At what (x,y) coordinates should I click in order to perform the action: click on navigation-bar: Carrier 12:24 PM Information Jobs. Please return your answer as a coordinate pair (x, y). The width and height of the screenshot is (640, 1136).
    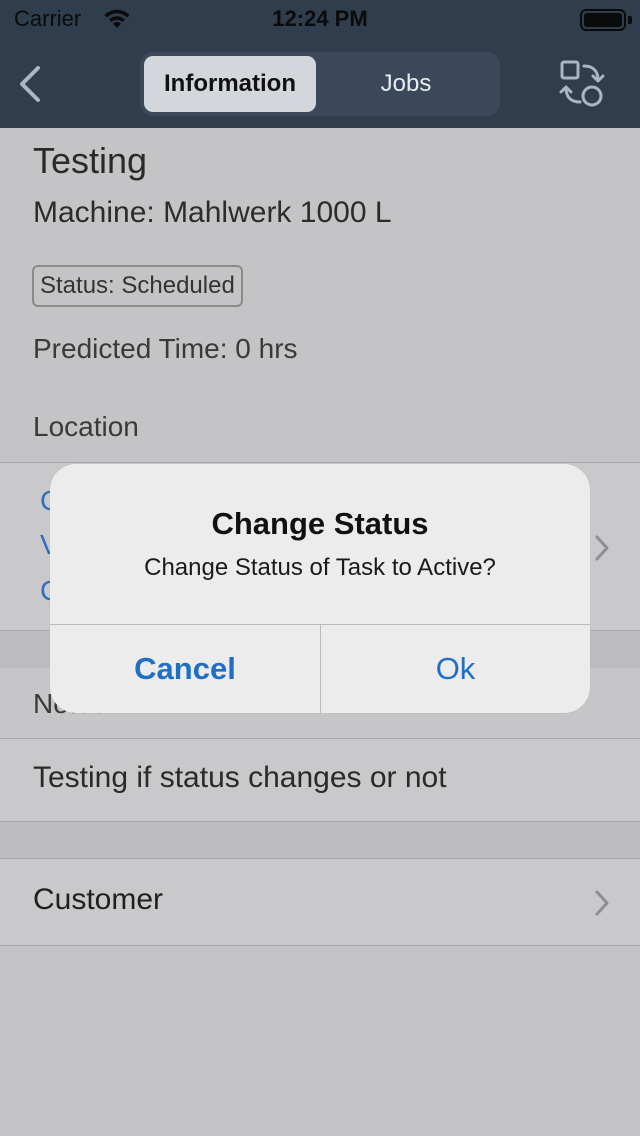
    Looking at the image, I should click on (320, 64).